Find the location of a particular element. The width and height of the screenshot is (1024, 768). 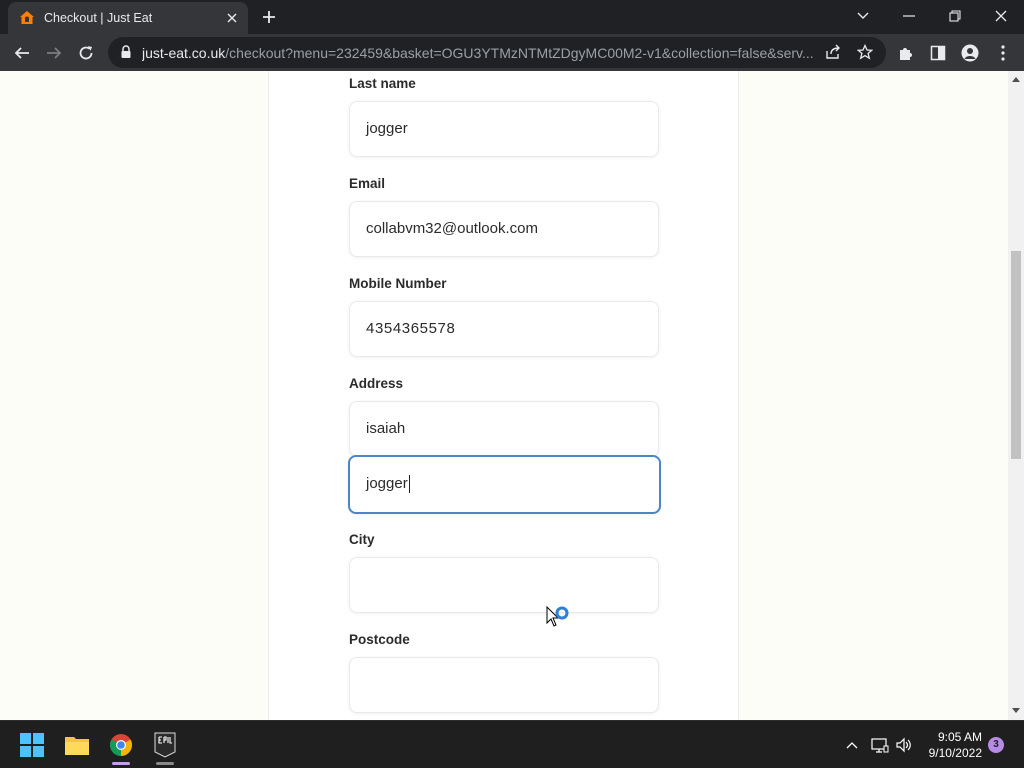

forward-icon is located at coordinates (54, 53).